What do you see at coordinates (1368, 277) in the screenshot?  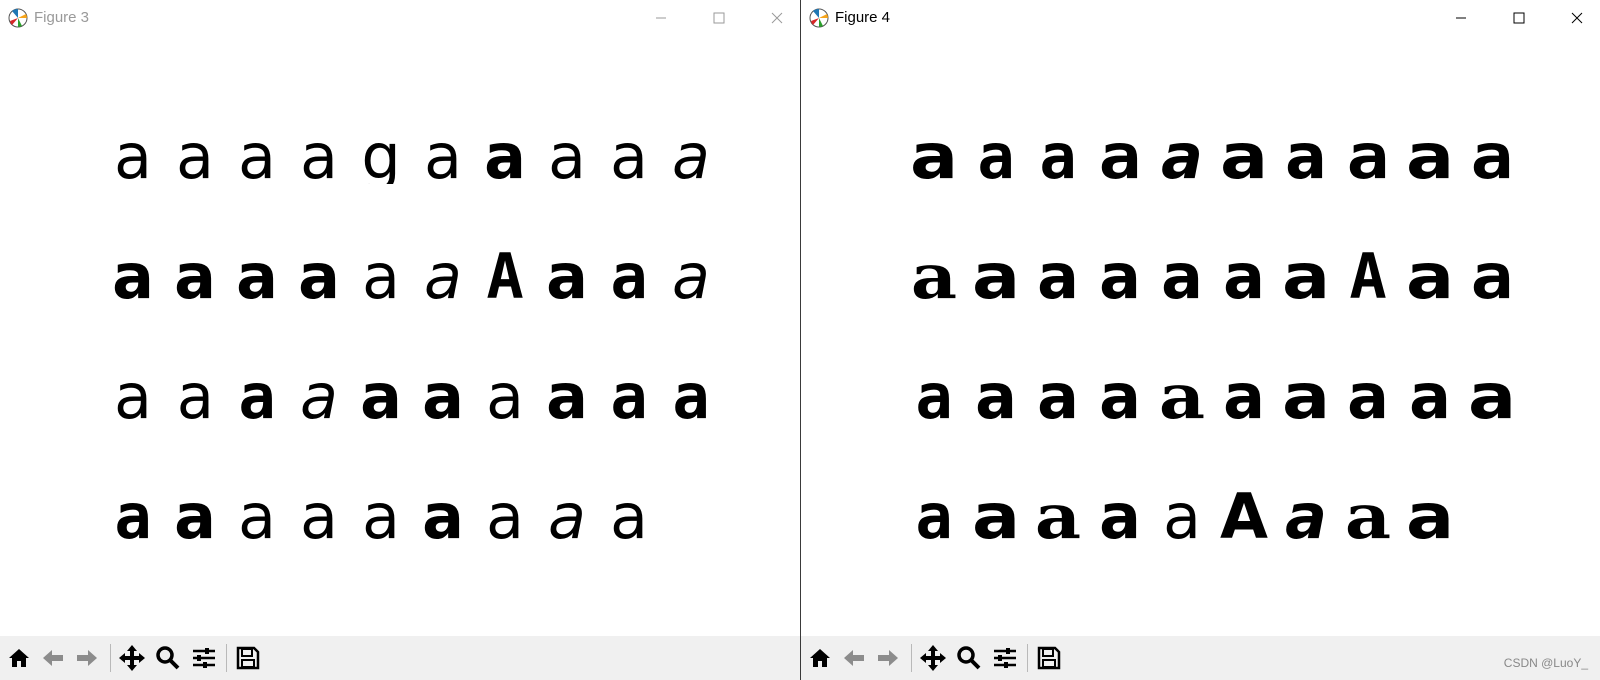 I see `glyph: A` at bounding box center [1368, 277].